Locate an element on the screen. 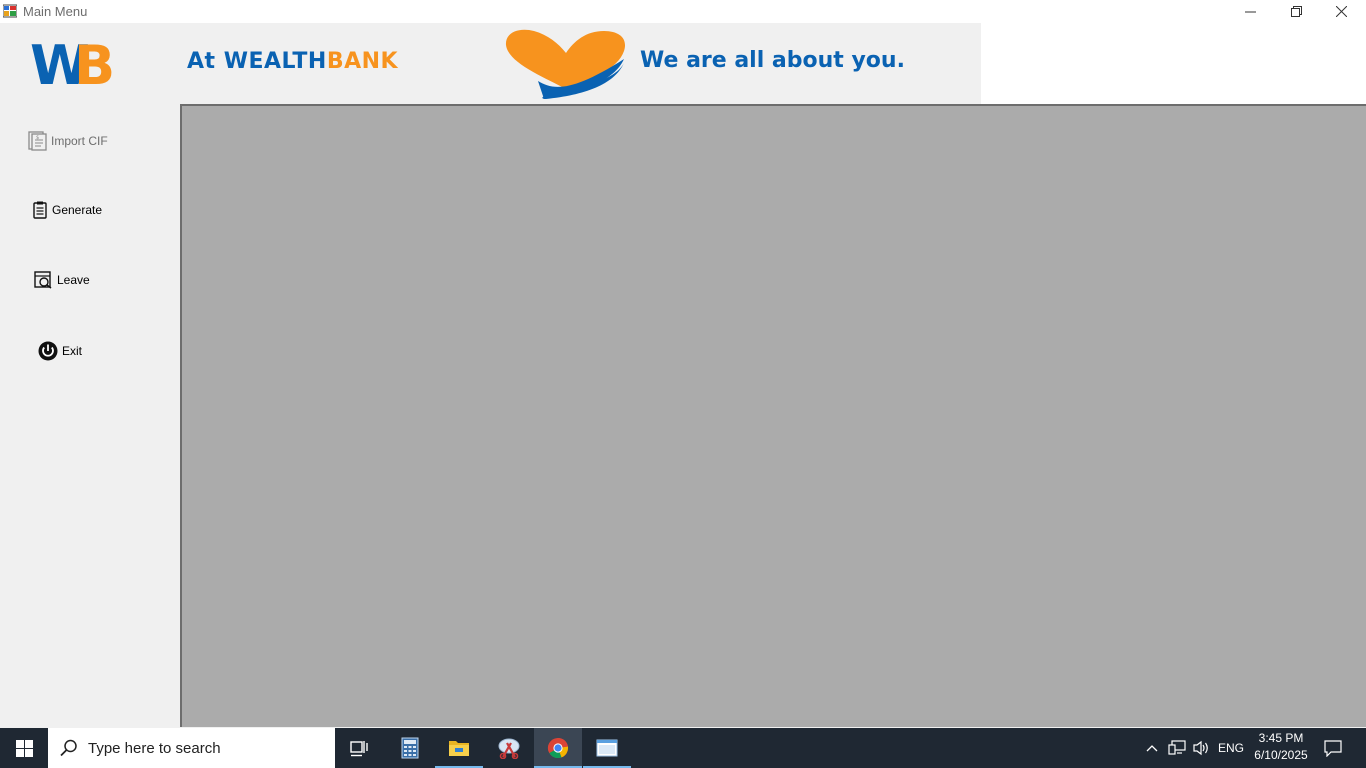  task-view-button is located at coordinates (360, 748).